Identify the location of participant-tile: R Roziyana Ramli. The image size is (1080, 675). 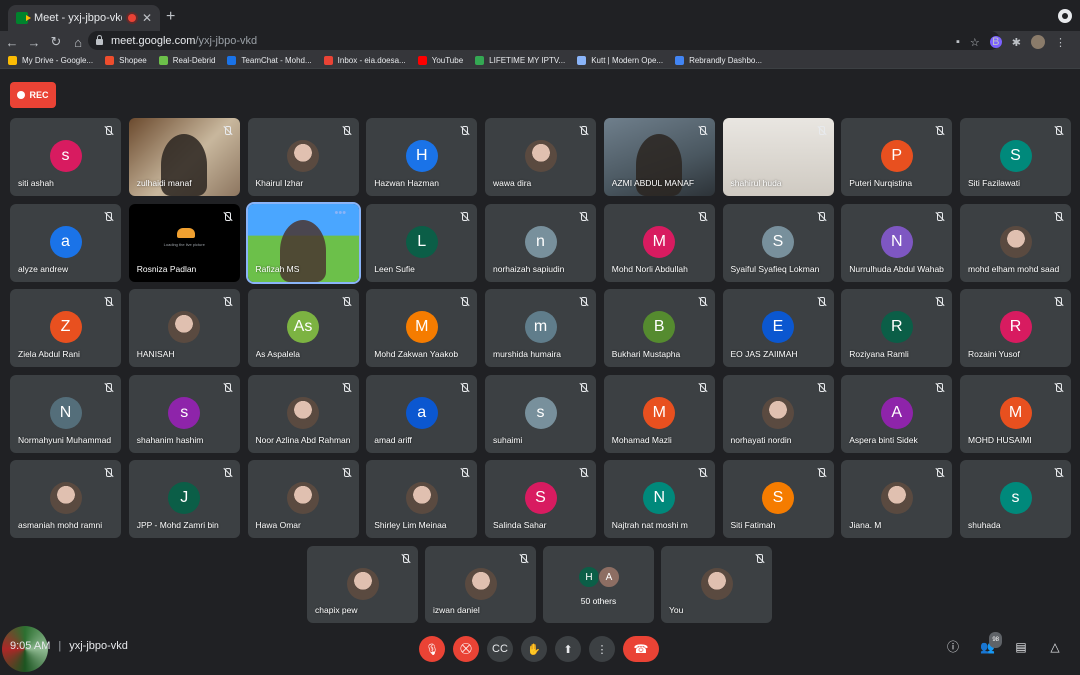
(897, 328).